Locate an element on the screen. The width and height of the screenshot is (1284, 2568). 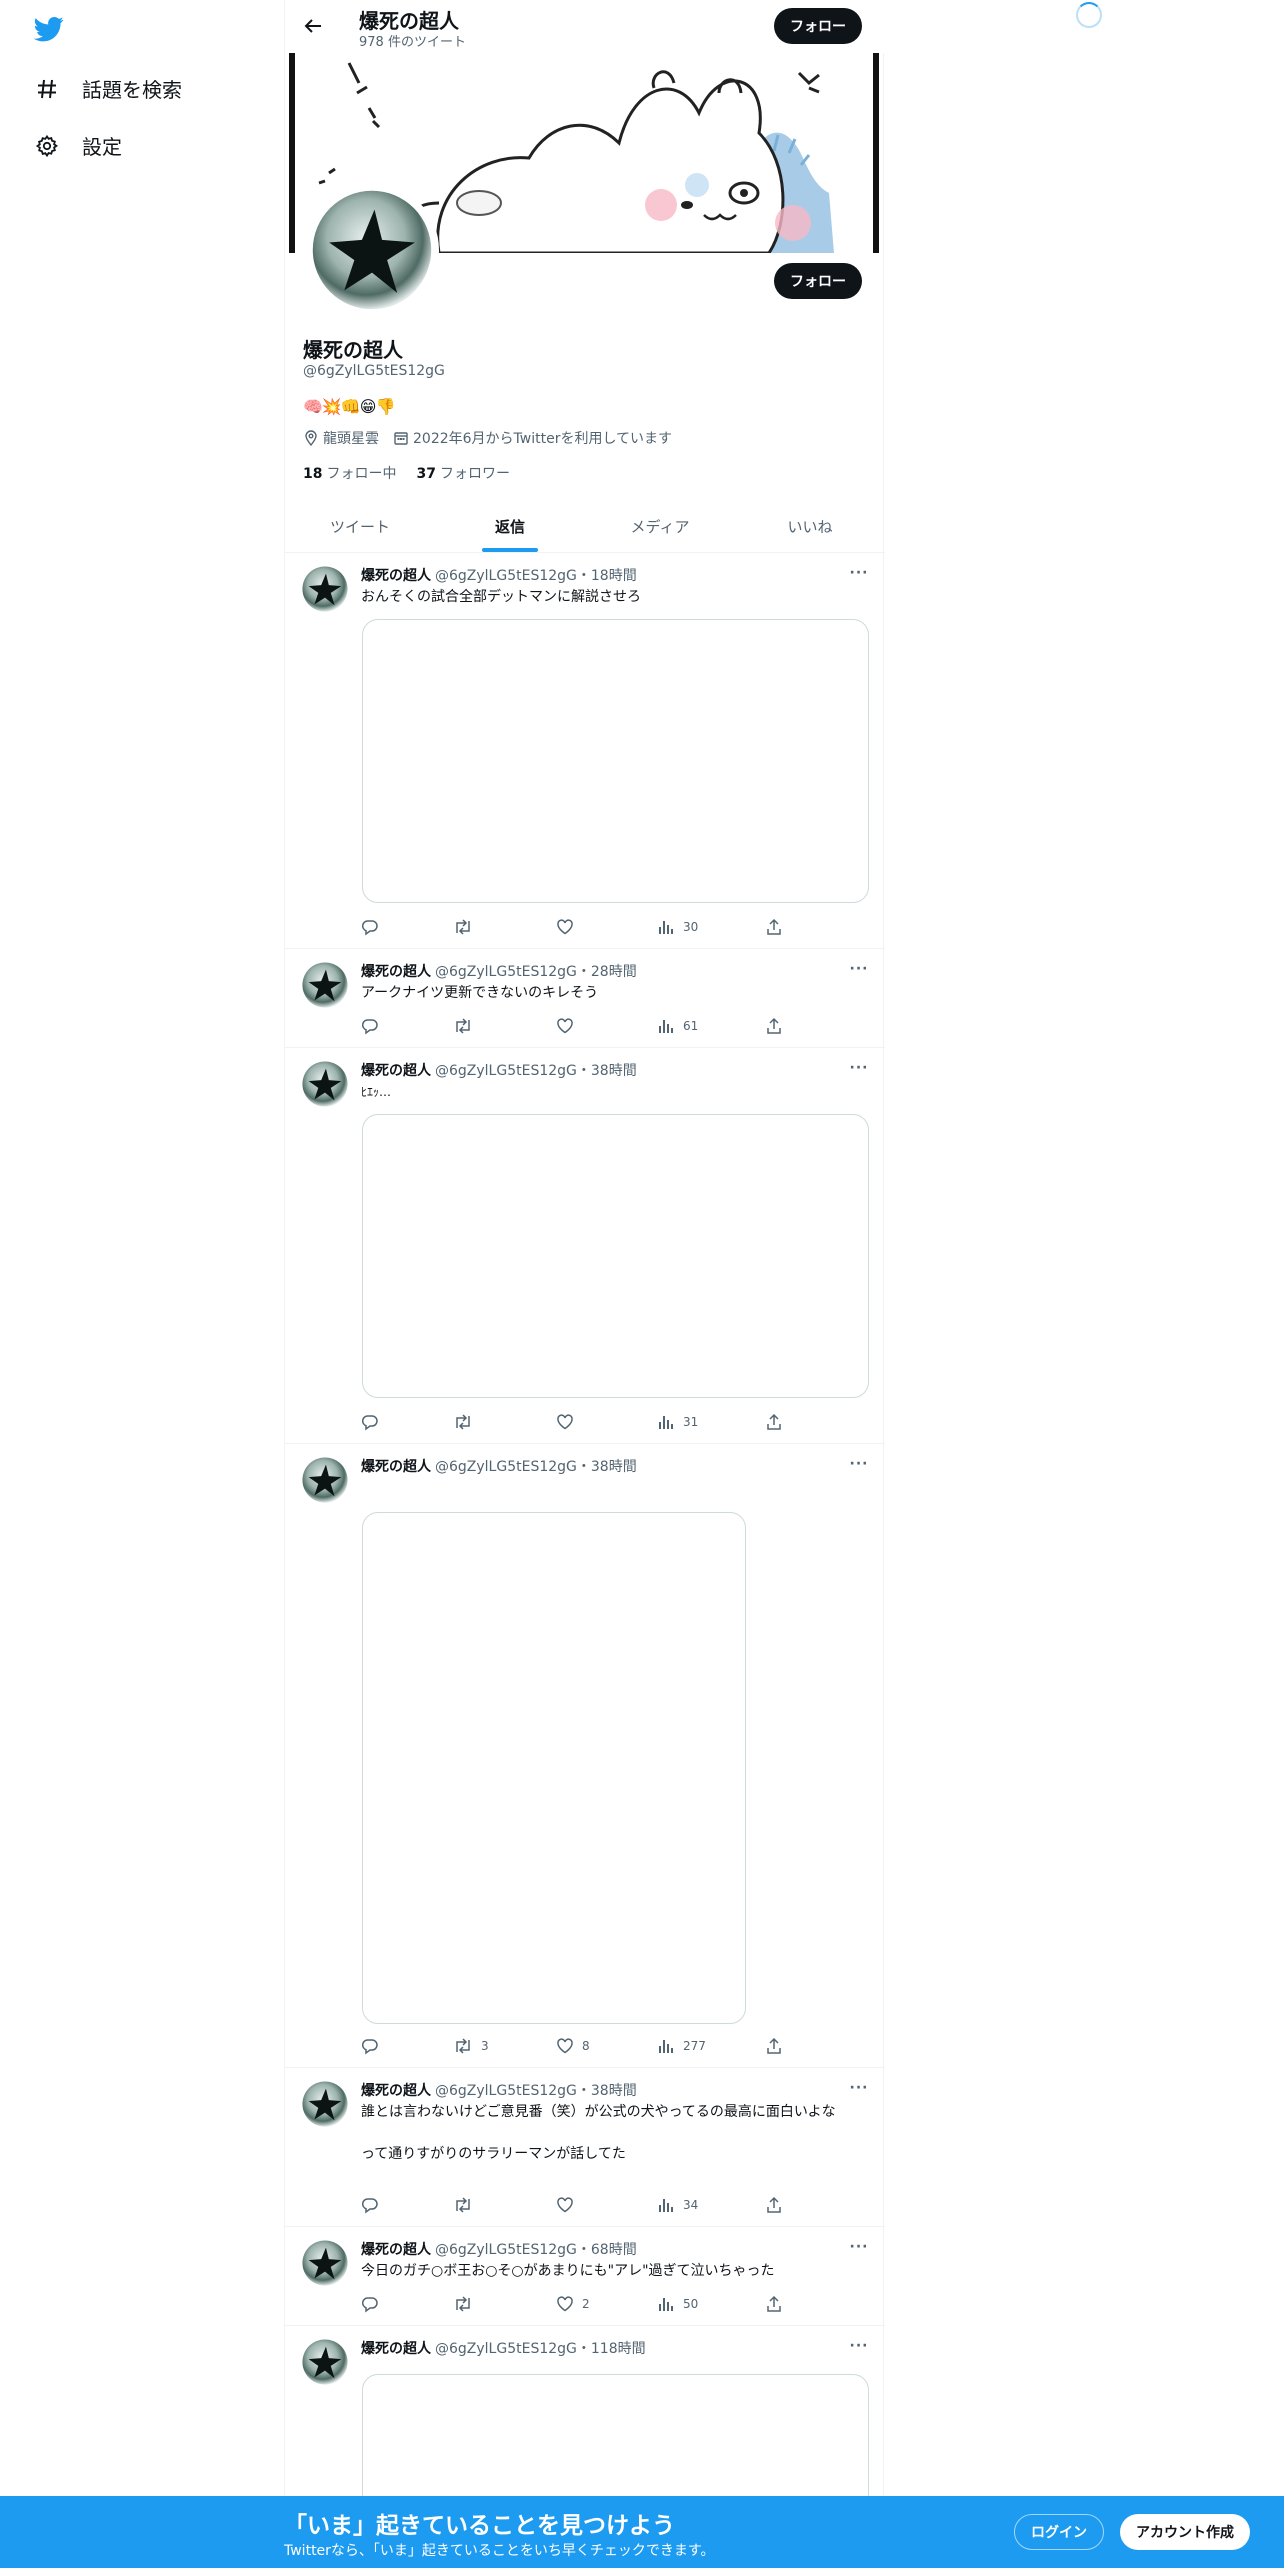
profile-avatar is located at coordinates (372, 250).